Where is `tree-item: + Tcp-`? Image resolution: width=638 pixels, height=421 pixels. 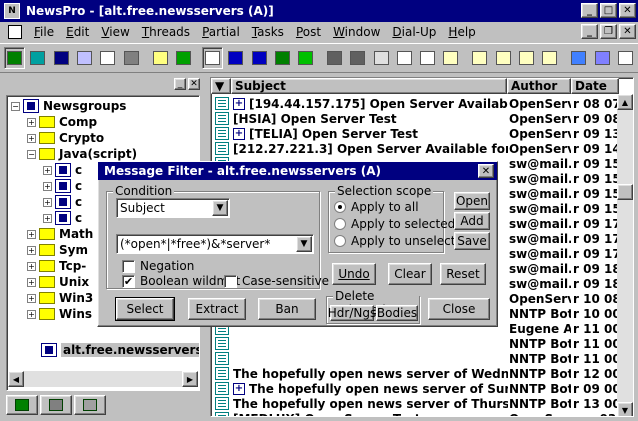
tree-item: + Tcp- is located at coordinates (56, 266).